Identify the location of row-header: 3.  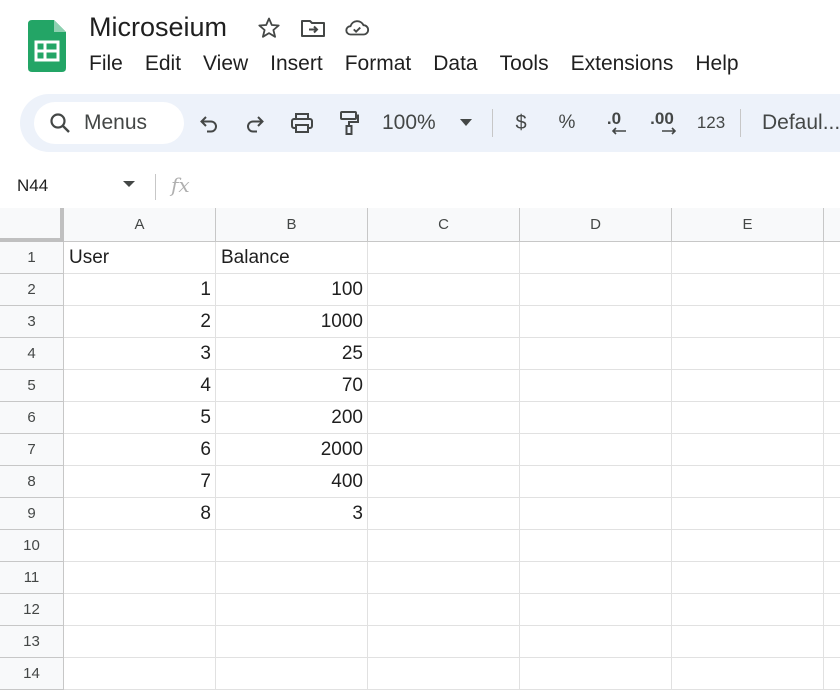
(32, 322).